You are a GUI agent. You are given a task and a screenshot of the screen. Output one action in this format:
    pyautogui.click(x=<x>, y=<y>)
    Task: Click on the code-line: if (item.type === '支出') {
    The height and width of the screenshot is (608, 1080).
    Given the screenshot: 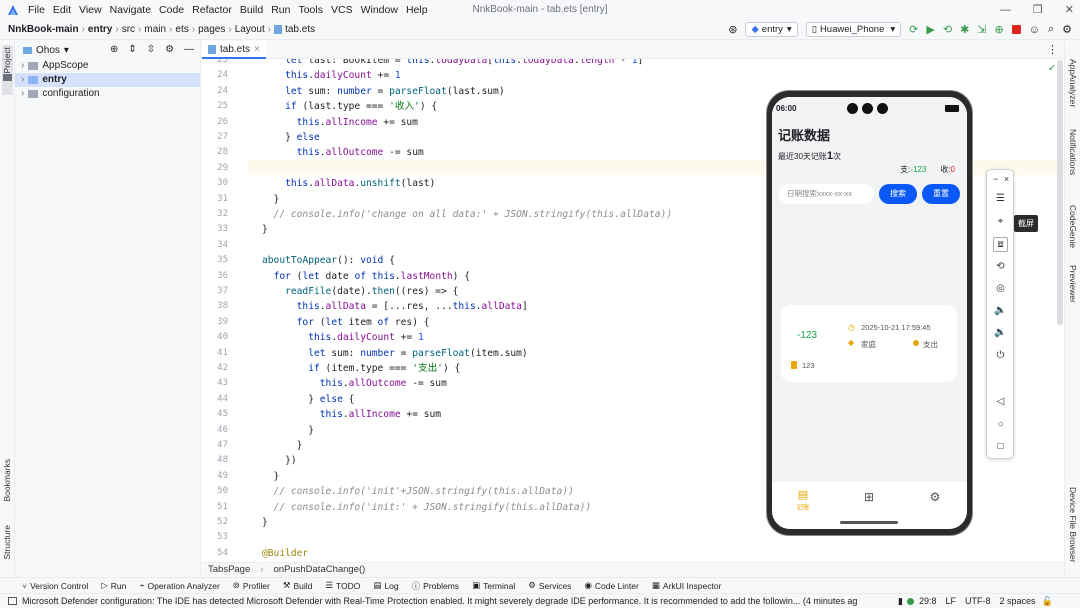 What is the action you would take?
    pyautogui.click(x=361, y=368)
    